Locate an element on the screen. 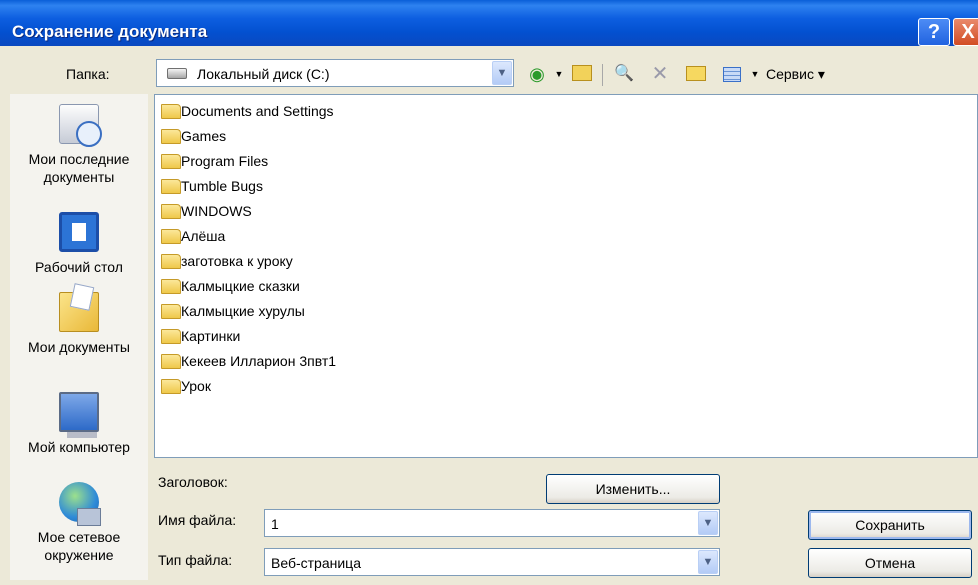 The image size is (978, 585). list-item: Documents and Settings is located at coordinates (247, 111).